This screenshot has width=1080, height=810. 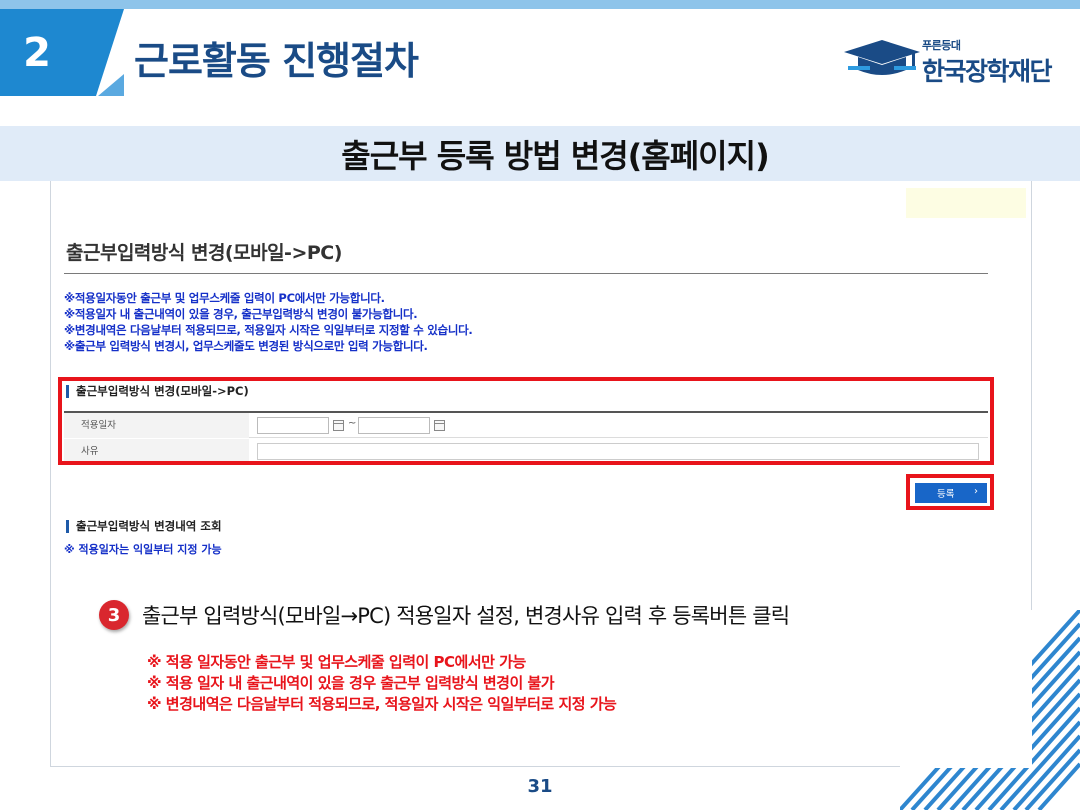 What do you see at coordinates (950, 492) in the screenshot?
I see `button-highlight-box` at bounding box center [950, 492].